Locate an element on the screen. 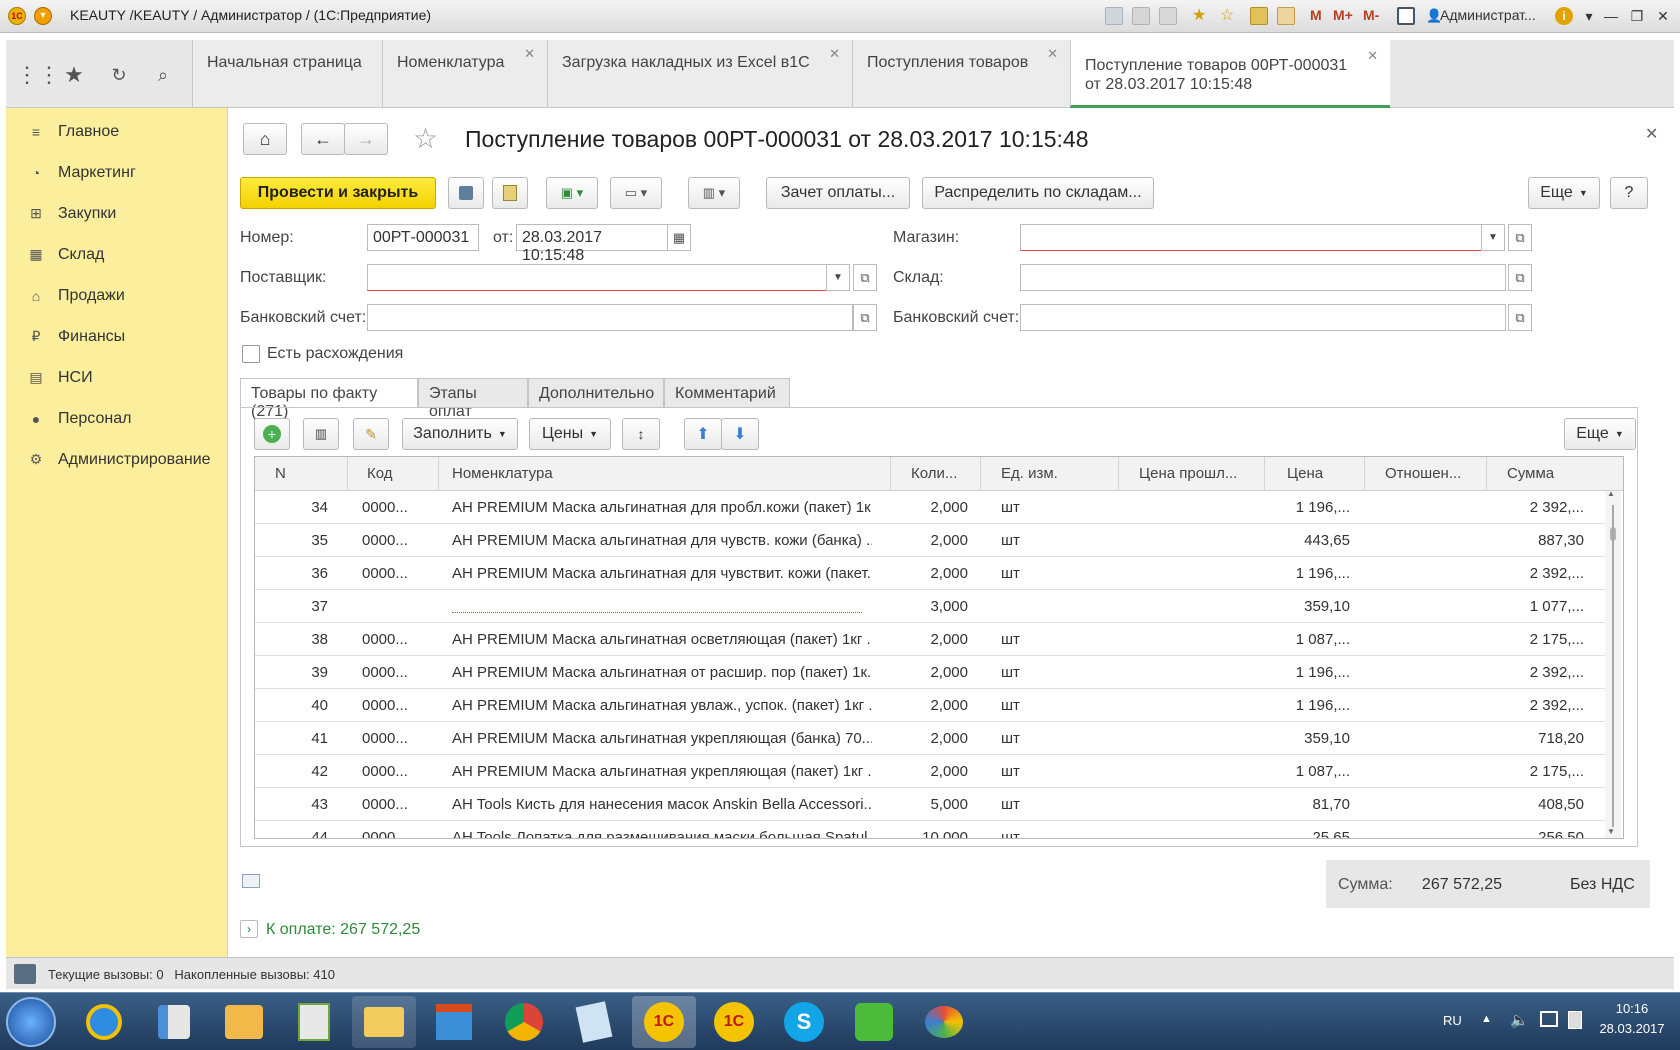 Image resolution: width=1680 pixels, height=1050 pixels. home-button: ⌂ is located at coordinates (265, 139).